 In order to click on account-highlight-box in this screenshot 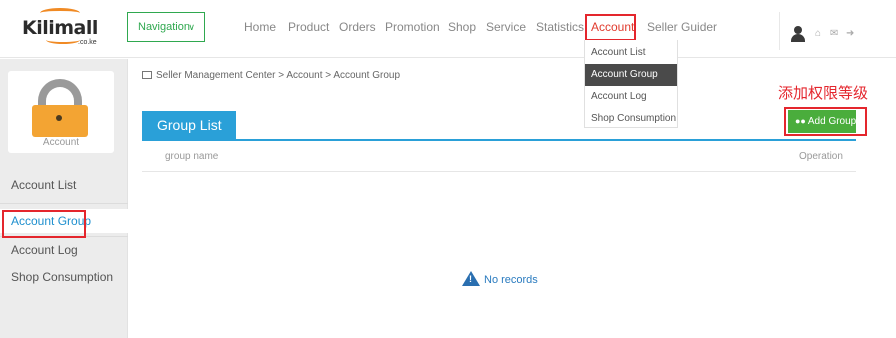, I will do `click(610, 27)`.